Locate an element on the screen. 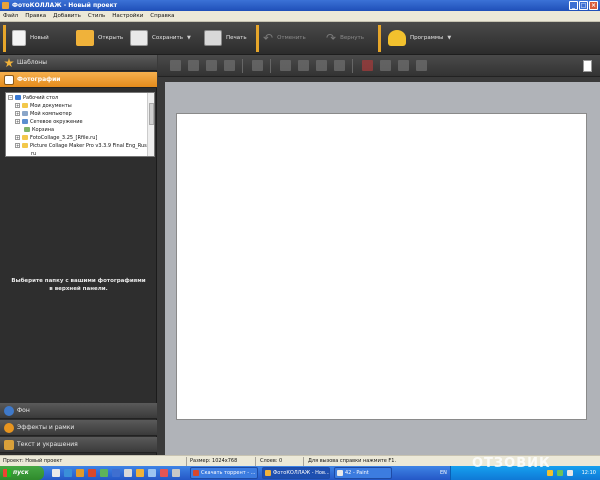 The width and height of the screenshot is (600, 480). tree-item-label: Мои документы is located at coordinates (51, 106).